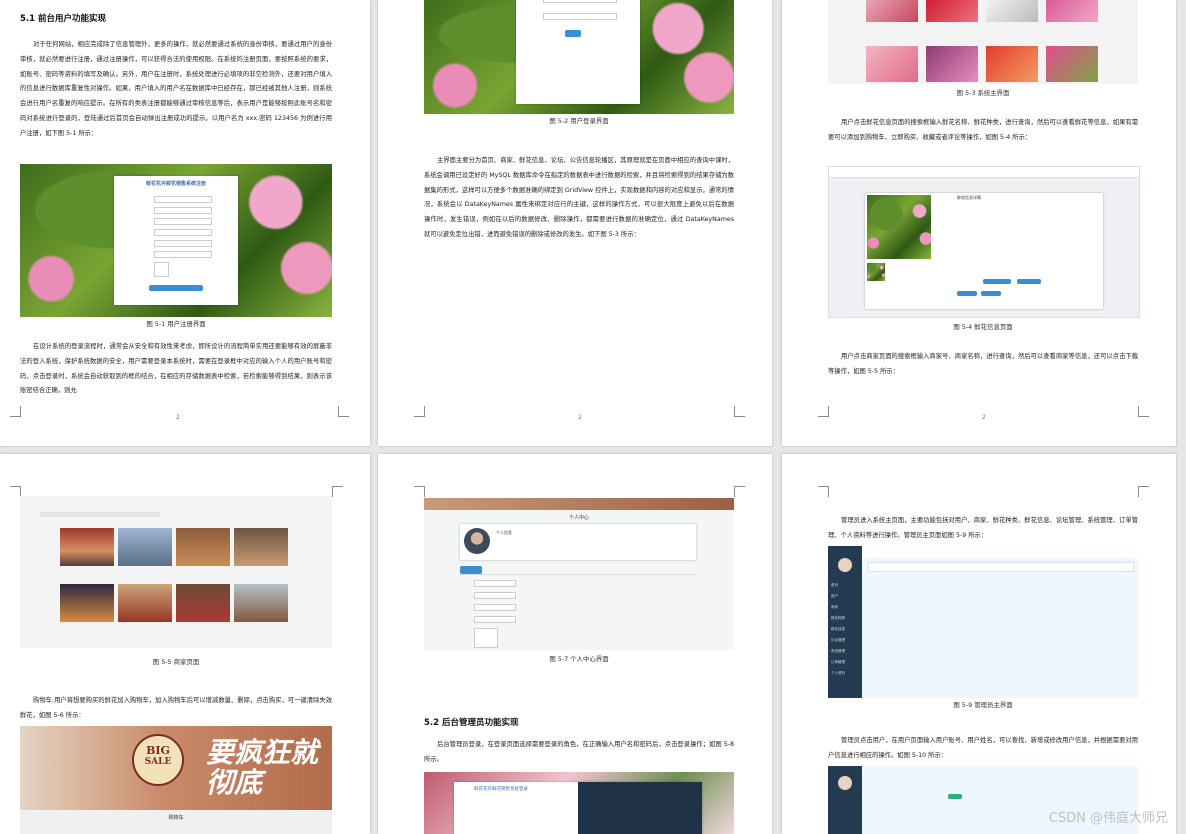  What do you see at coordinates (176, 572) in the screenshot?
I see `figure-merchant-screenshot` at bounding box center [176, 572].